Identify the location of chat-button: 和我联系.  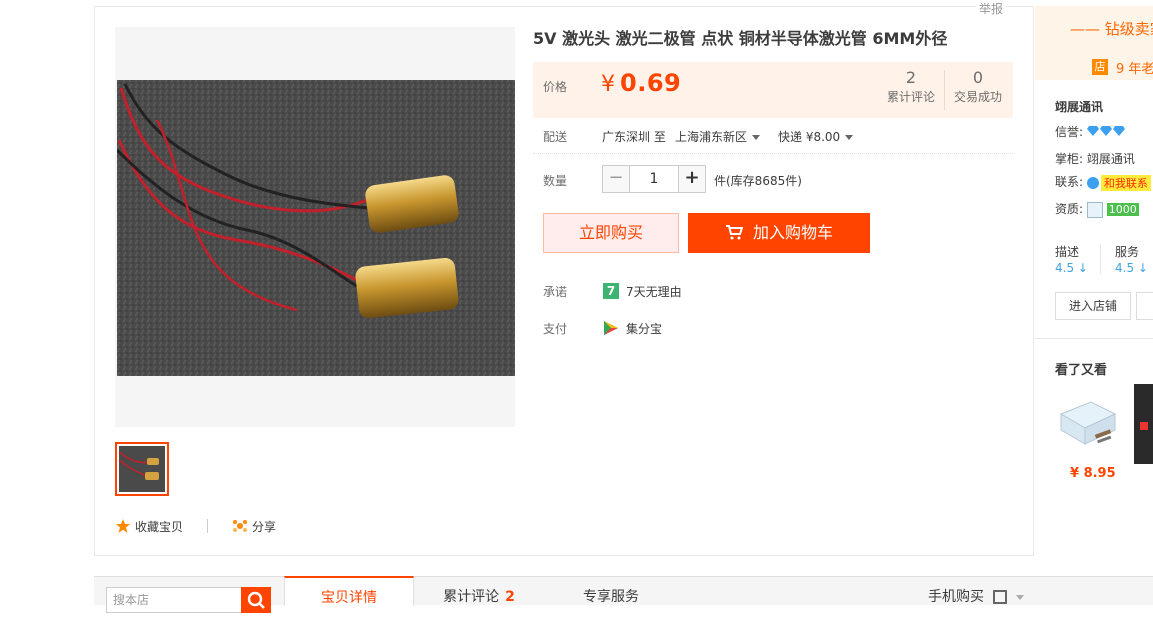
(1125, 182).